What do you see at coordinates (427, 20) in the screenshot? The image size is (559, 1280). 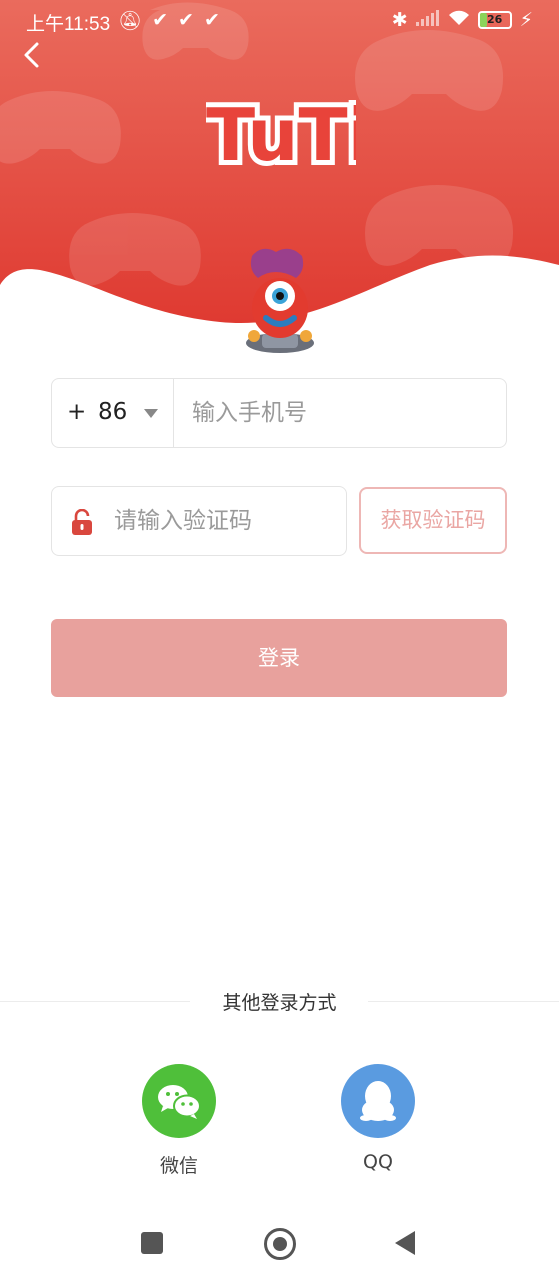 I see `signal-icon` at bounding box center [427, 20].